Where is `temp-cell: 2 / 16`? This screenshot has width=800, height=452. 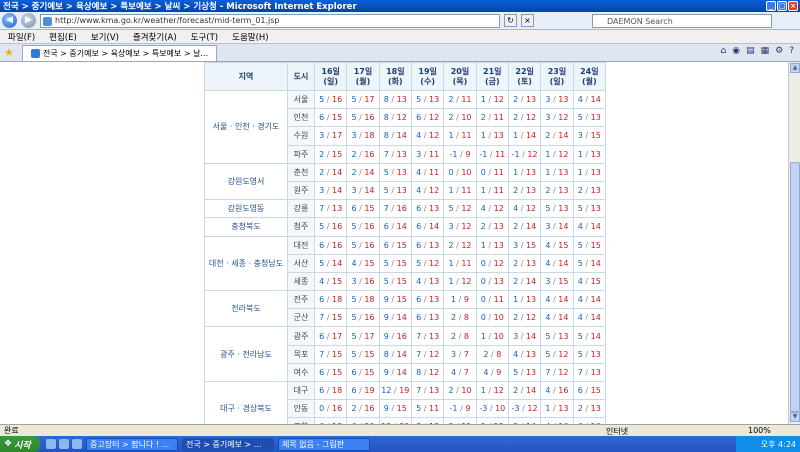 temp-cell: 2 / 16 is located at coordinates (363, 154).